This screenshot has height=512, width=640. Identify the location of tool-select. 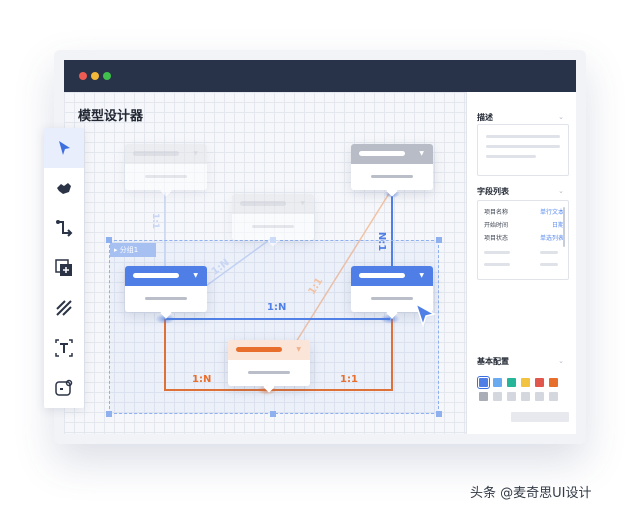
(64, 148).